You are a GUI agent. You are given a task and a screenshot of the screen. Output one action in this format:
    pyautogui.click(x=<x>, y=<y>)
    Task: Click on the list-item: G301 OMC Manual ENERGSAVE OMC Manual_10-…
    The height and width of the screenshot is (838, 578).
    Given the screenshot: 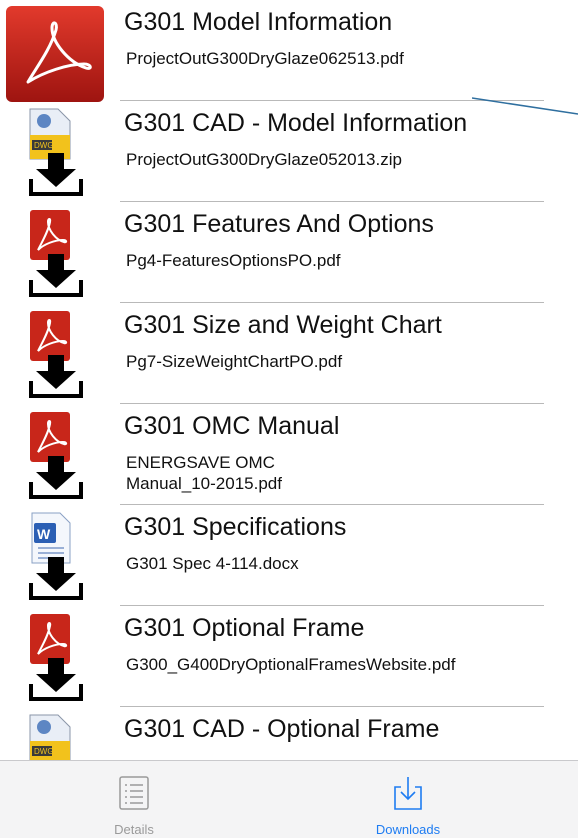 What is the action you would take?
    pyautogui.click(x=289, y=454)
    